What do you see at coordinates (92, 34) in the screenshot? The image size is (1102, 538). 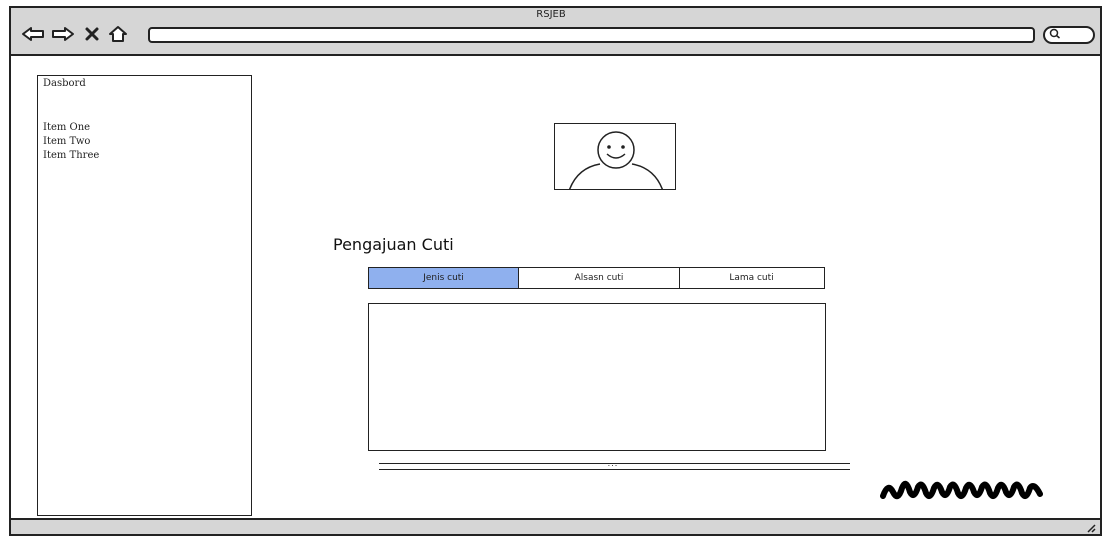 I see `close-icon` at bounding box center [92, 34].